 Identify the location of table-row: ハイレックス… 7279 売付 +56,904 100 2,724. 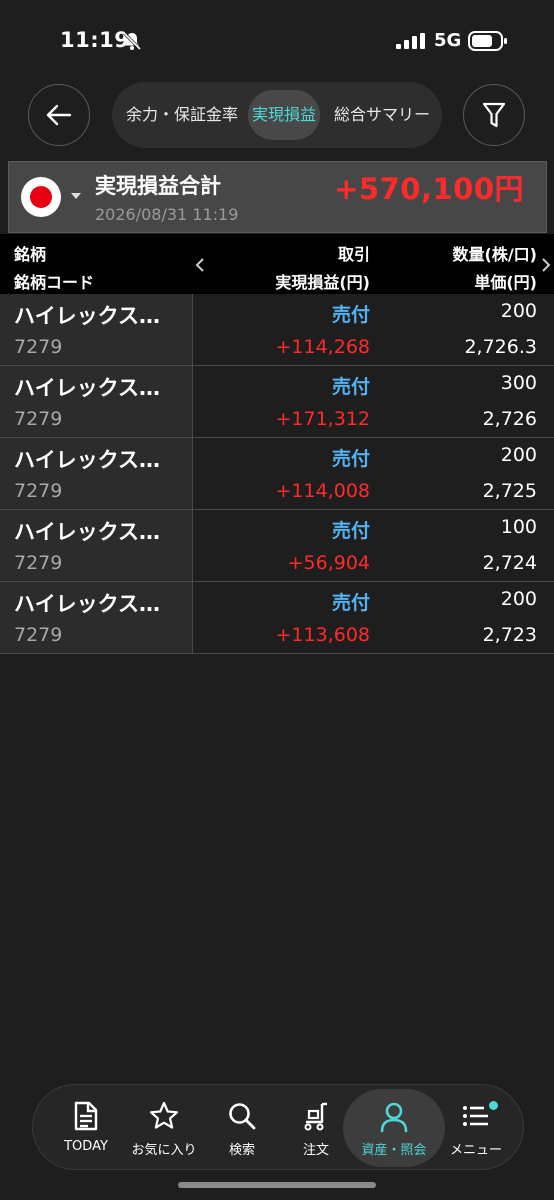
(277, 546).